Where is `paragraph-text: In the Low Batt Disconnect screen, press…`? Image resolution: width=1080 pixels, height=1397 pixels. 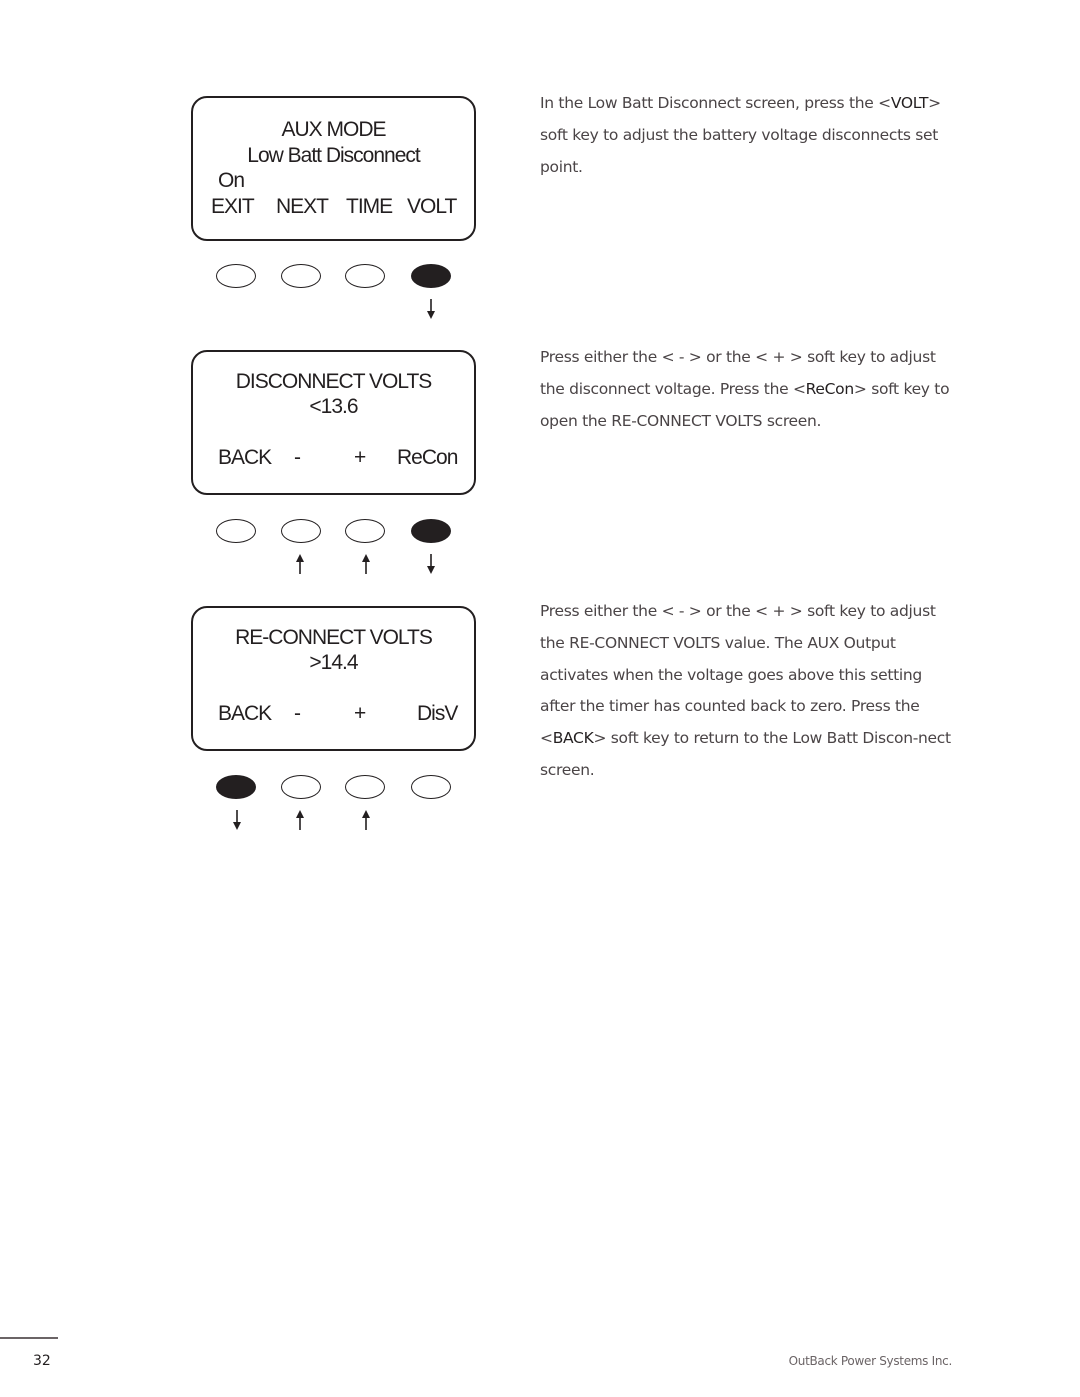
paragraph-text: In the Low Batt Disconnect screen, press… is located at coordinates (715, 103).